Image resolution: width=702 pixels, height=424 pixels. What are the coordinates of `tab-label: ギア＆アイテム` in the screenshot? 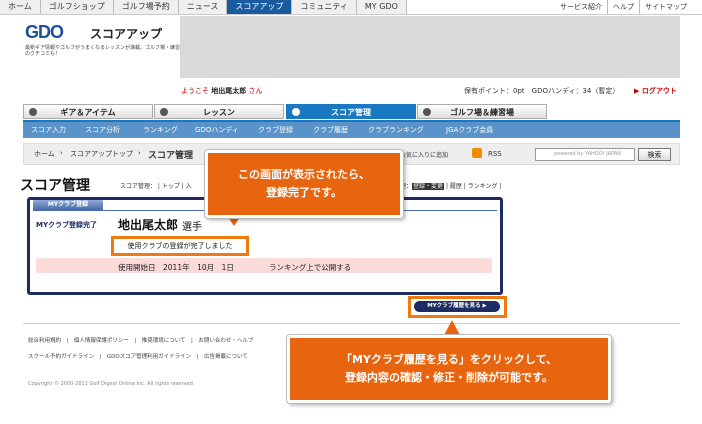 It's located at (88, 112).